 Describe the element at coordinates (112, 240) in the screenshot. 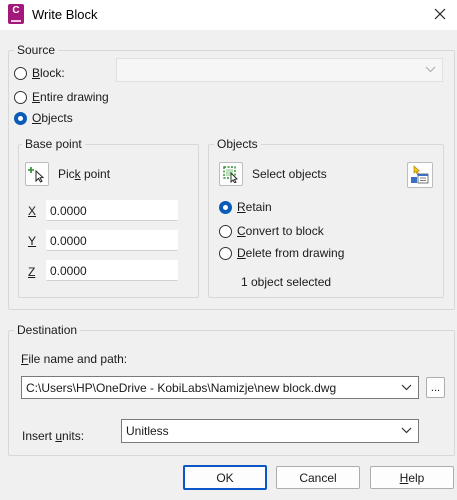

I see `y-coordinate-input: 0.0000` at that location.